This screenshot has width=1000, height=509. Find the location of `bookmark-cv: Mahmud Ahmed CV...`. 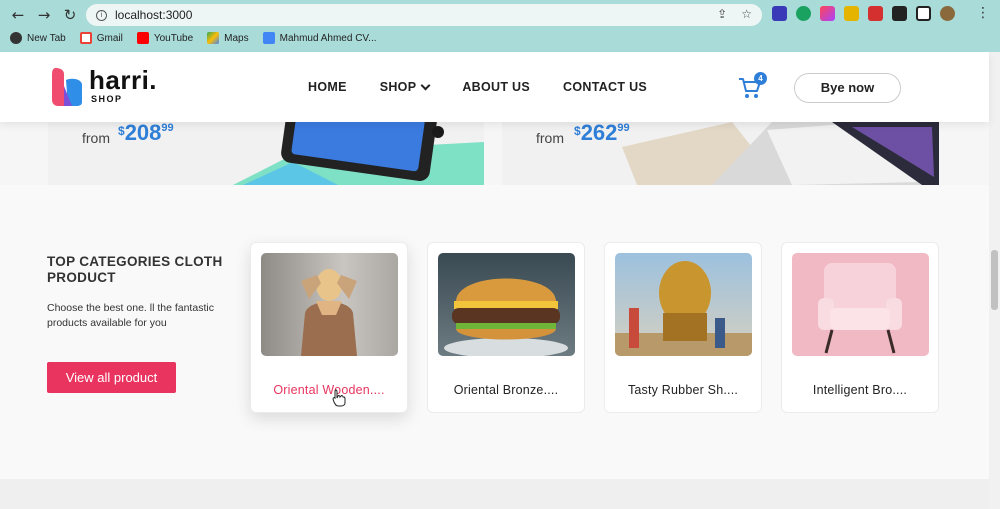

bookmark-cv: Mahmud Ahmed CV... is located at coordinates (319, 38).